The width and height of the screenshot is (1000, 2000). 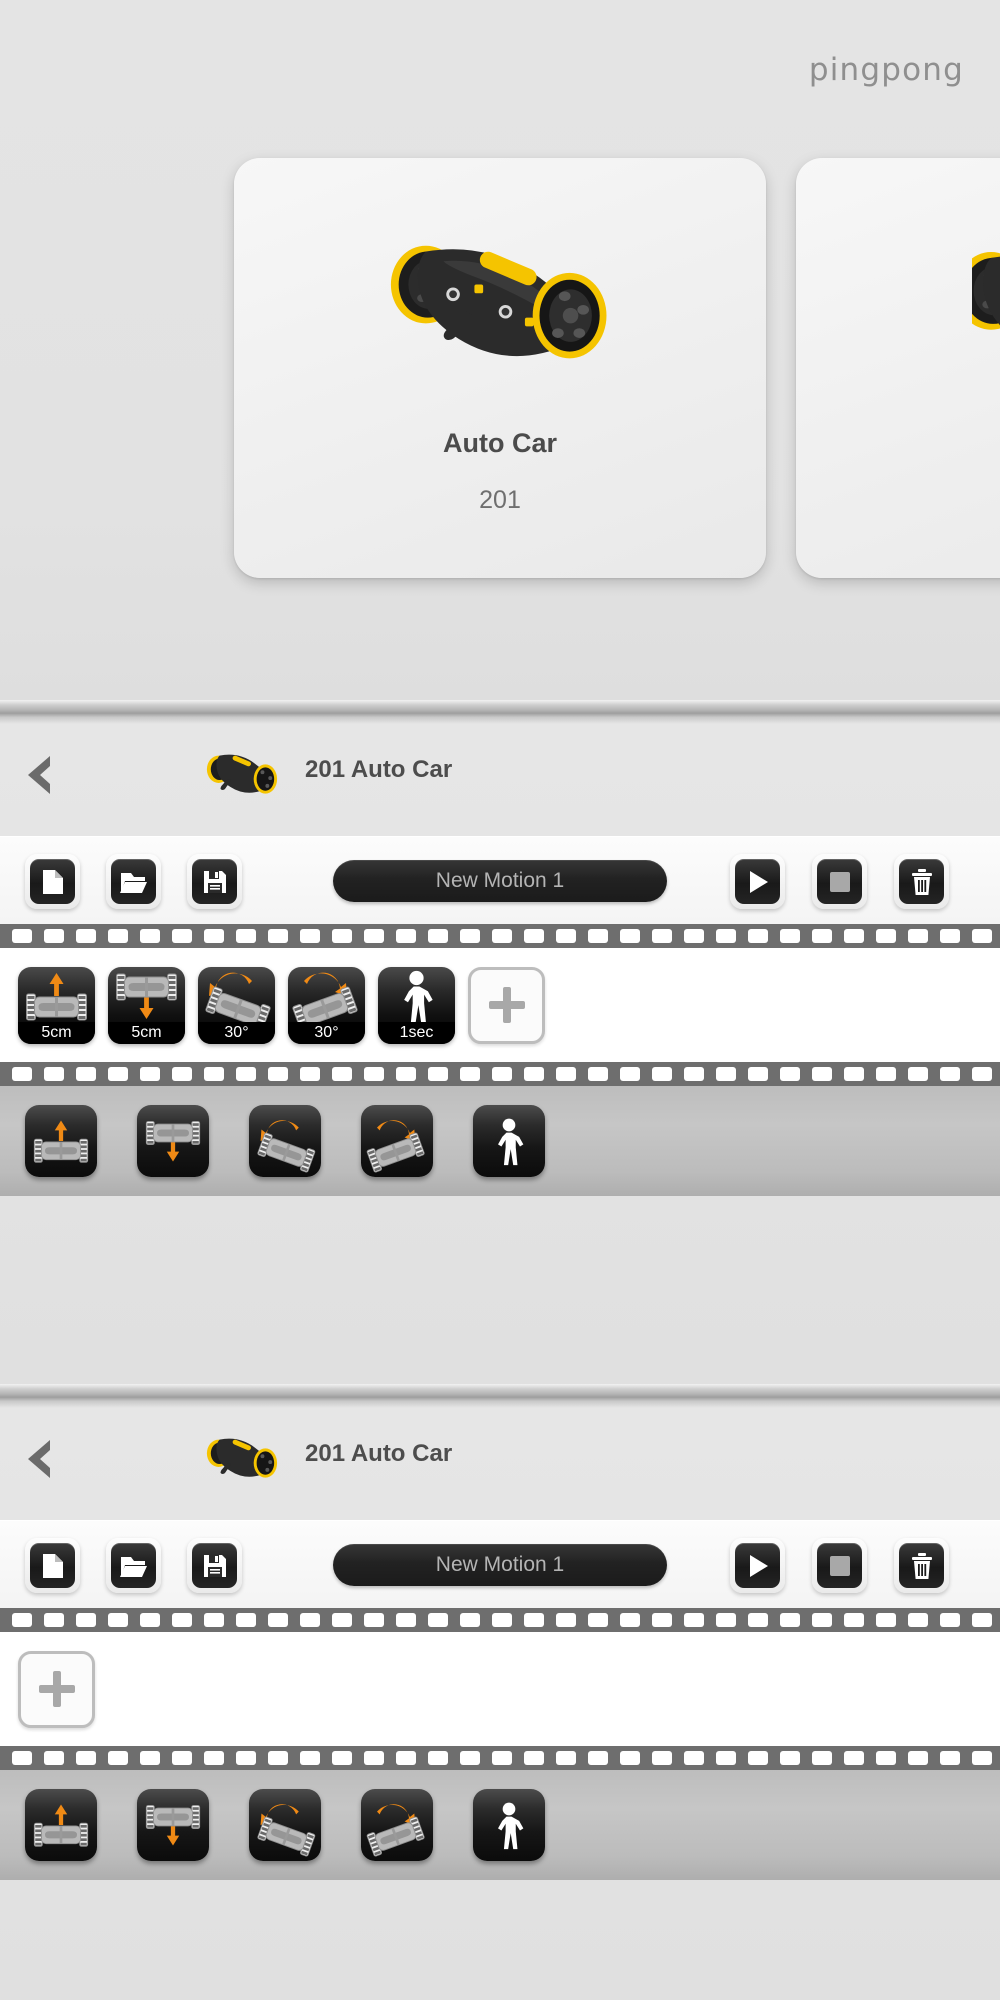 I want to click on robot-auto-car-image, so click(x=500, y=299).